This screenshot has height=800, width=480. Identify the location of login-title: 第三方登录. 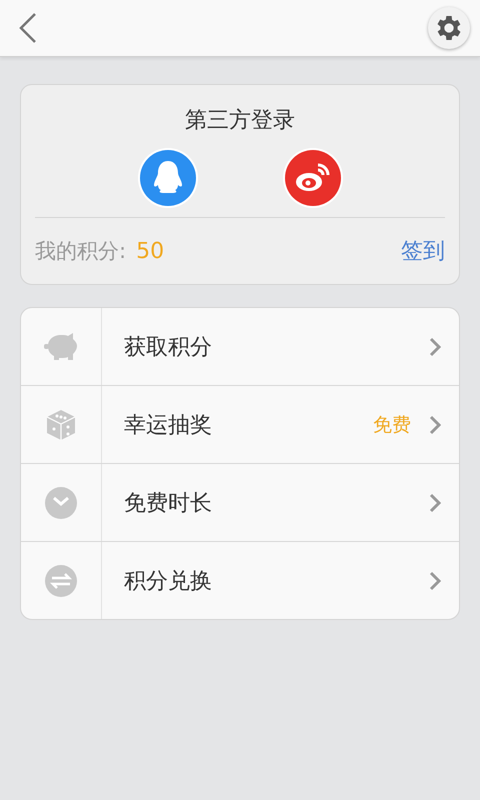
(240, 121).